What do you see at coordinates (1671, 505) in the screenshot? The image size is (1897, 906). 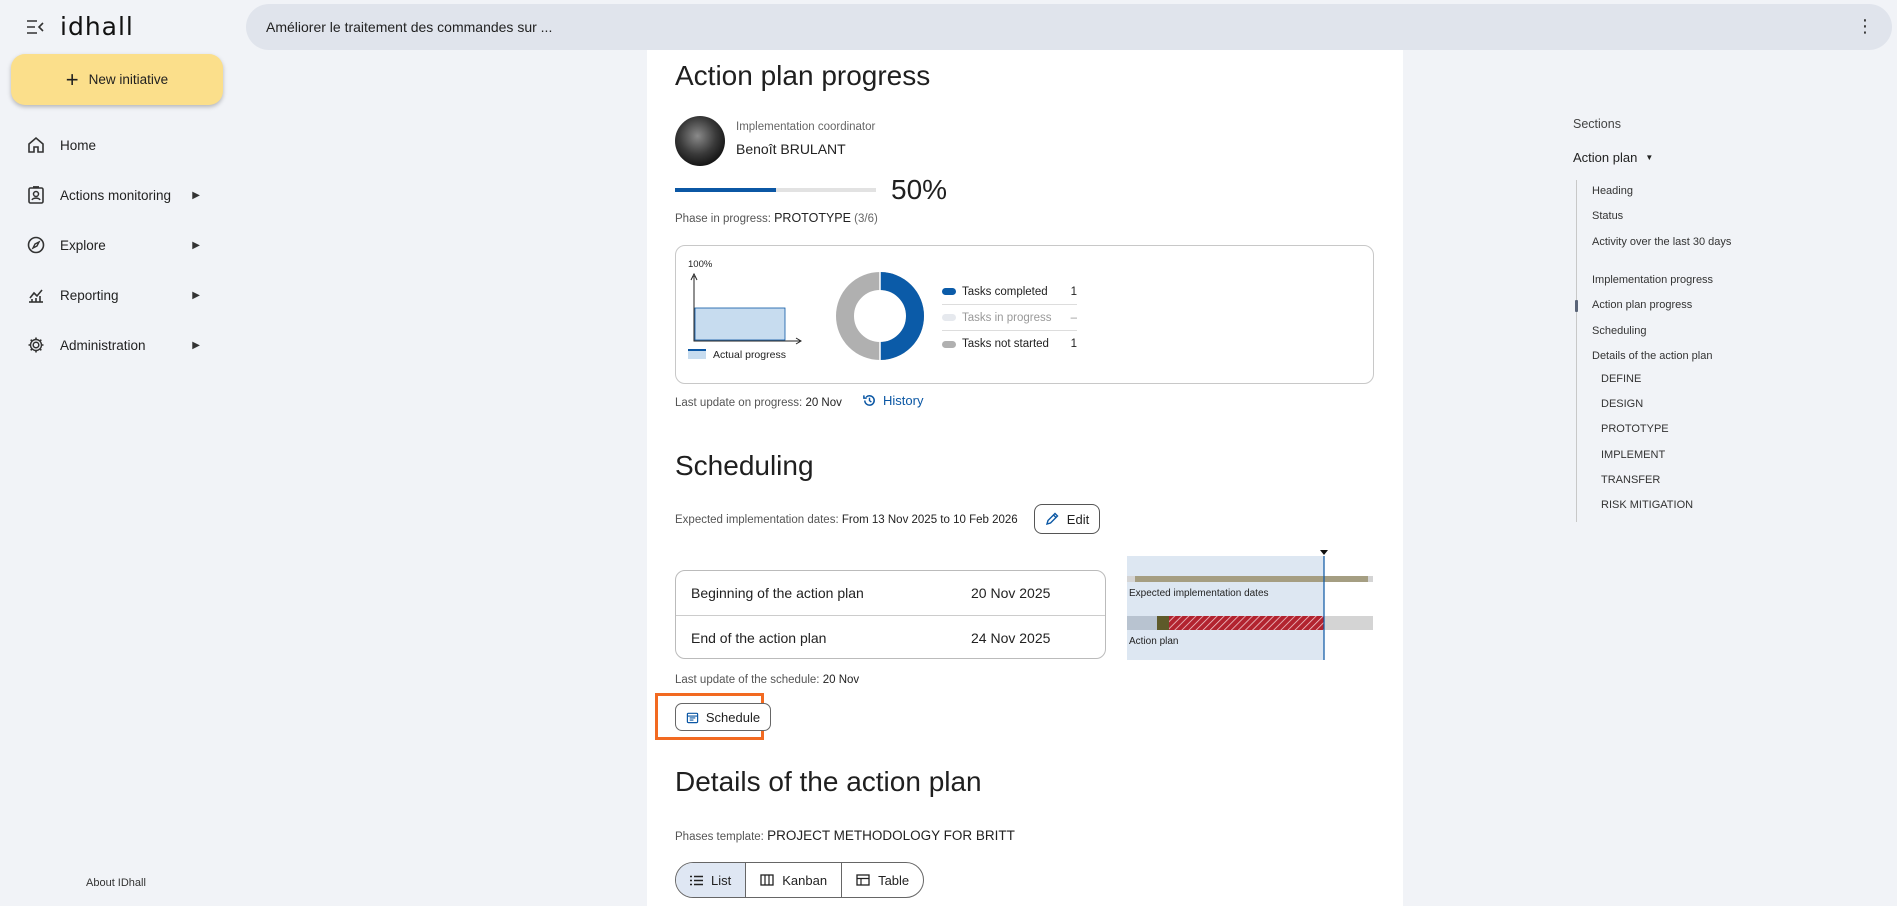 I see `section-risk-mitigation: RISK MITIGATION` at bounding box center [1671, 505].